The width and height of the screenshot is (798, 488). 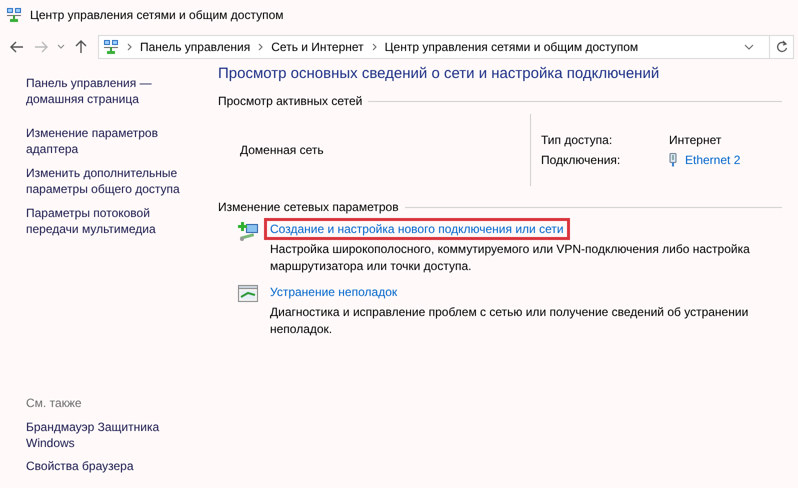 What do you see at coordinates (195, 47) in the screenshot?
I see `breadcrumb-item: Панель управления` at bounding box center [195, 47].